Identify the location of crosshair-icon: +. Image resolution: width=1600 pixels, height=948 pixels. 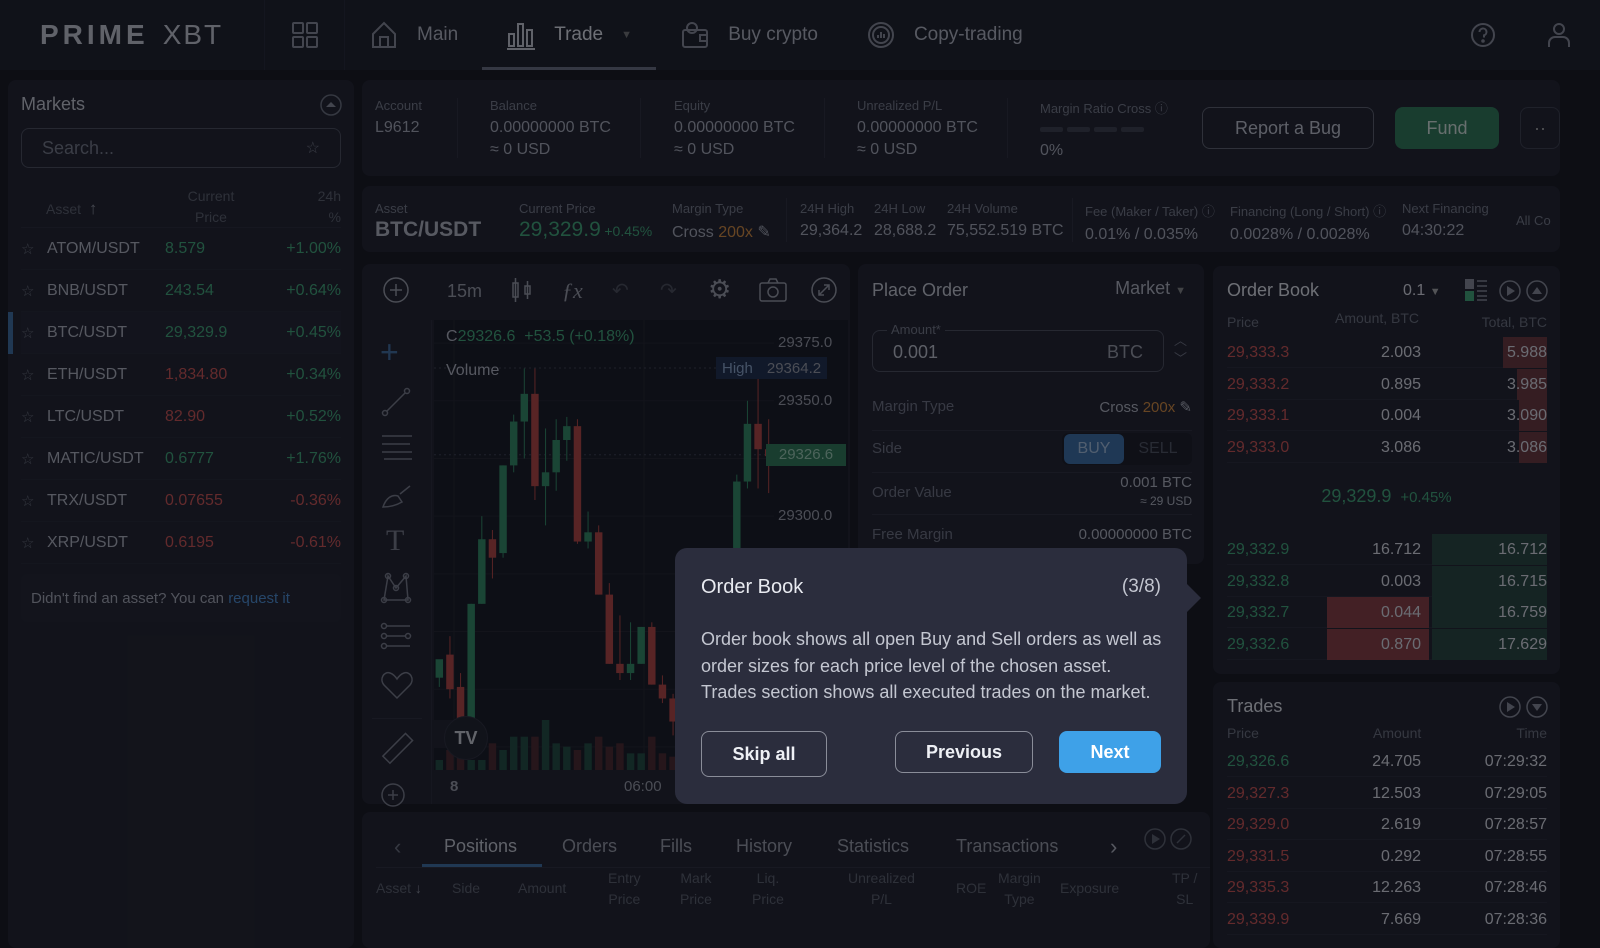
(389, 352).